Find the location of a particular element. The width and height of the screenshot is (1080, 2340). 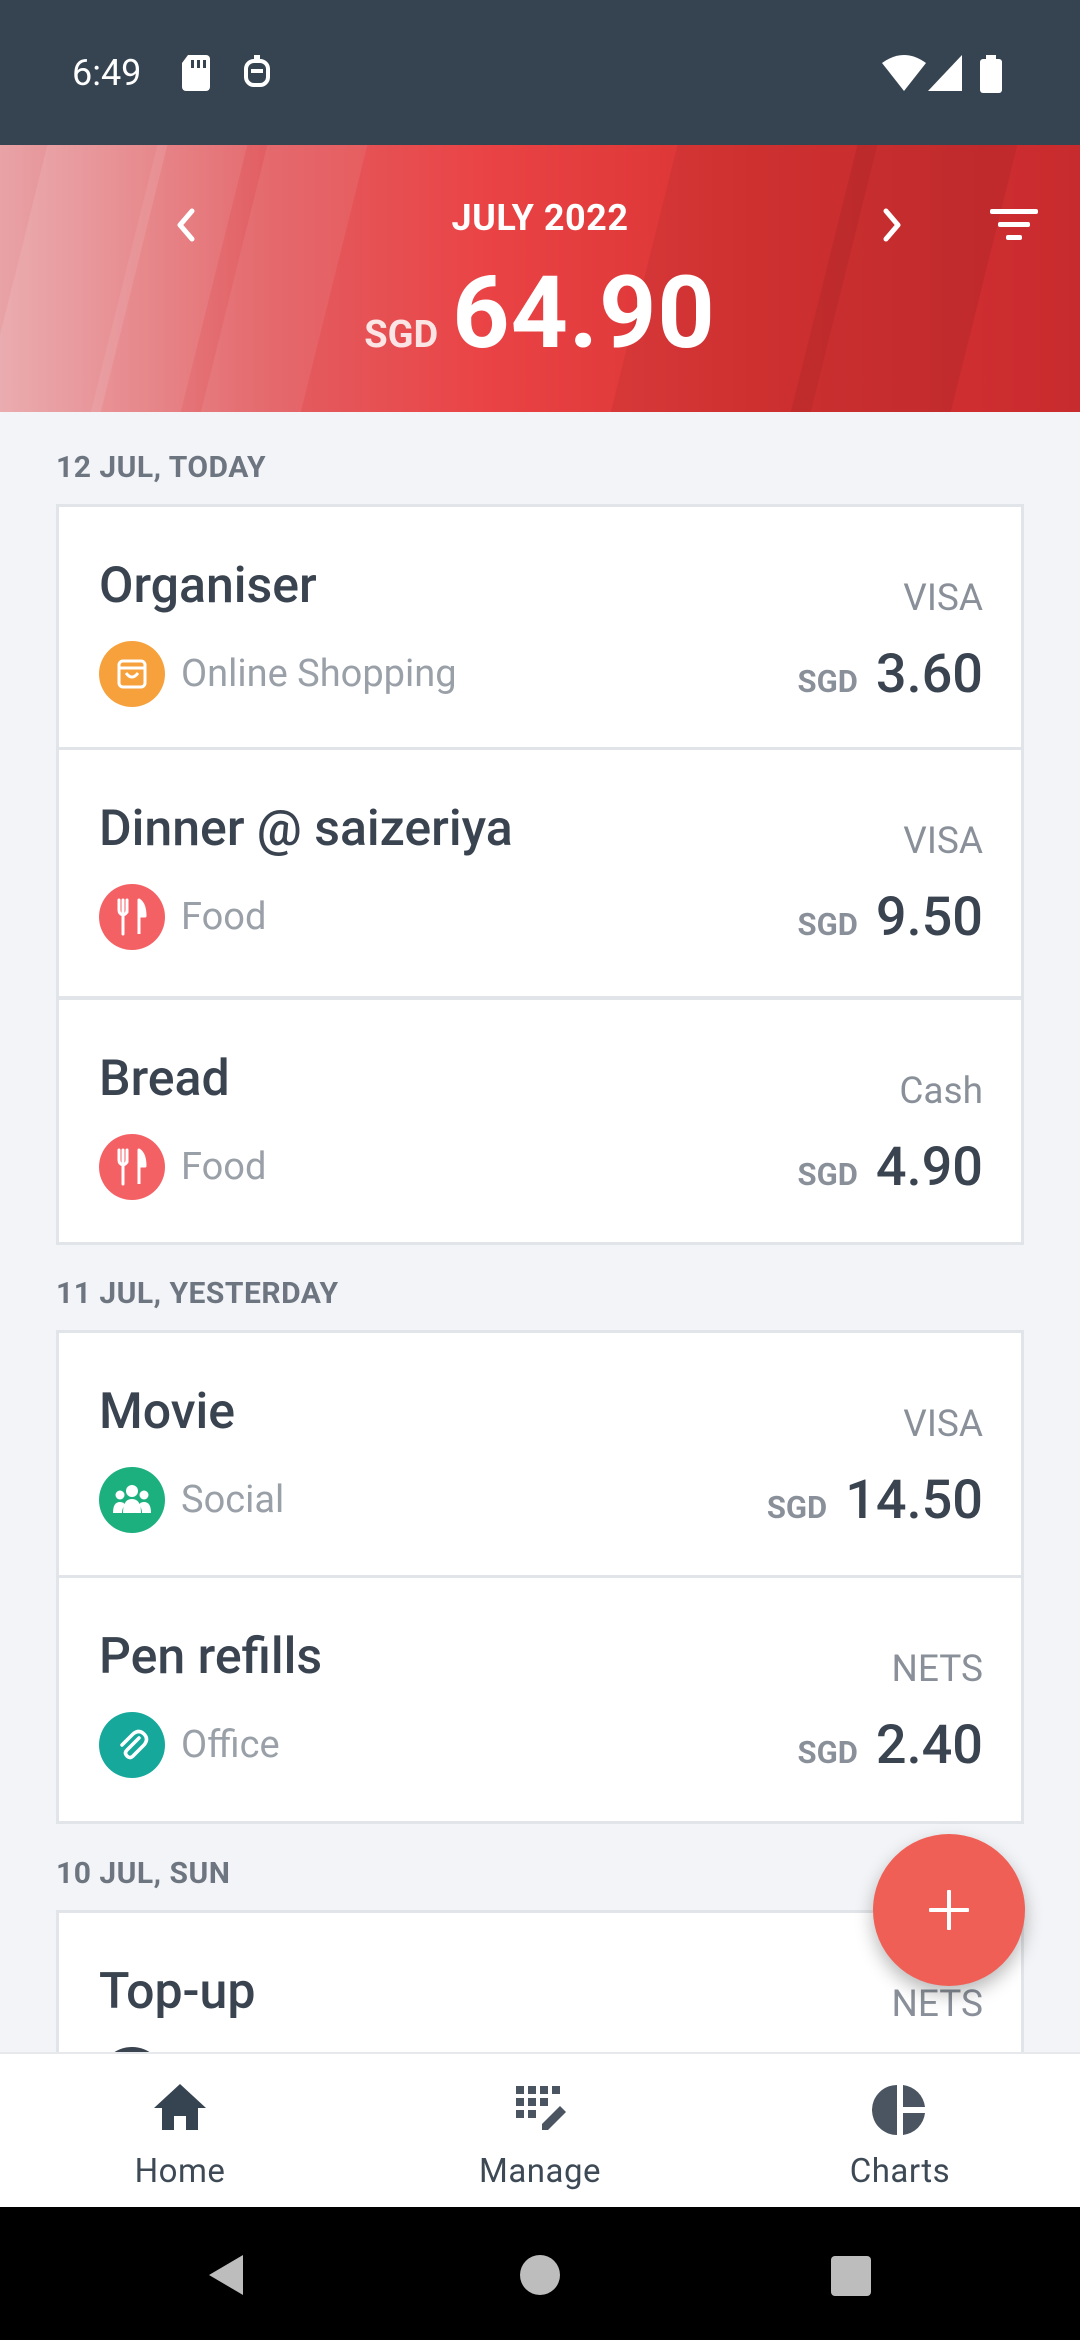

status-time: 6:49 is located at coordinates (107, 73).